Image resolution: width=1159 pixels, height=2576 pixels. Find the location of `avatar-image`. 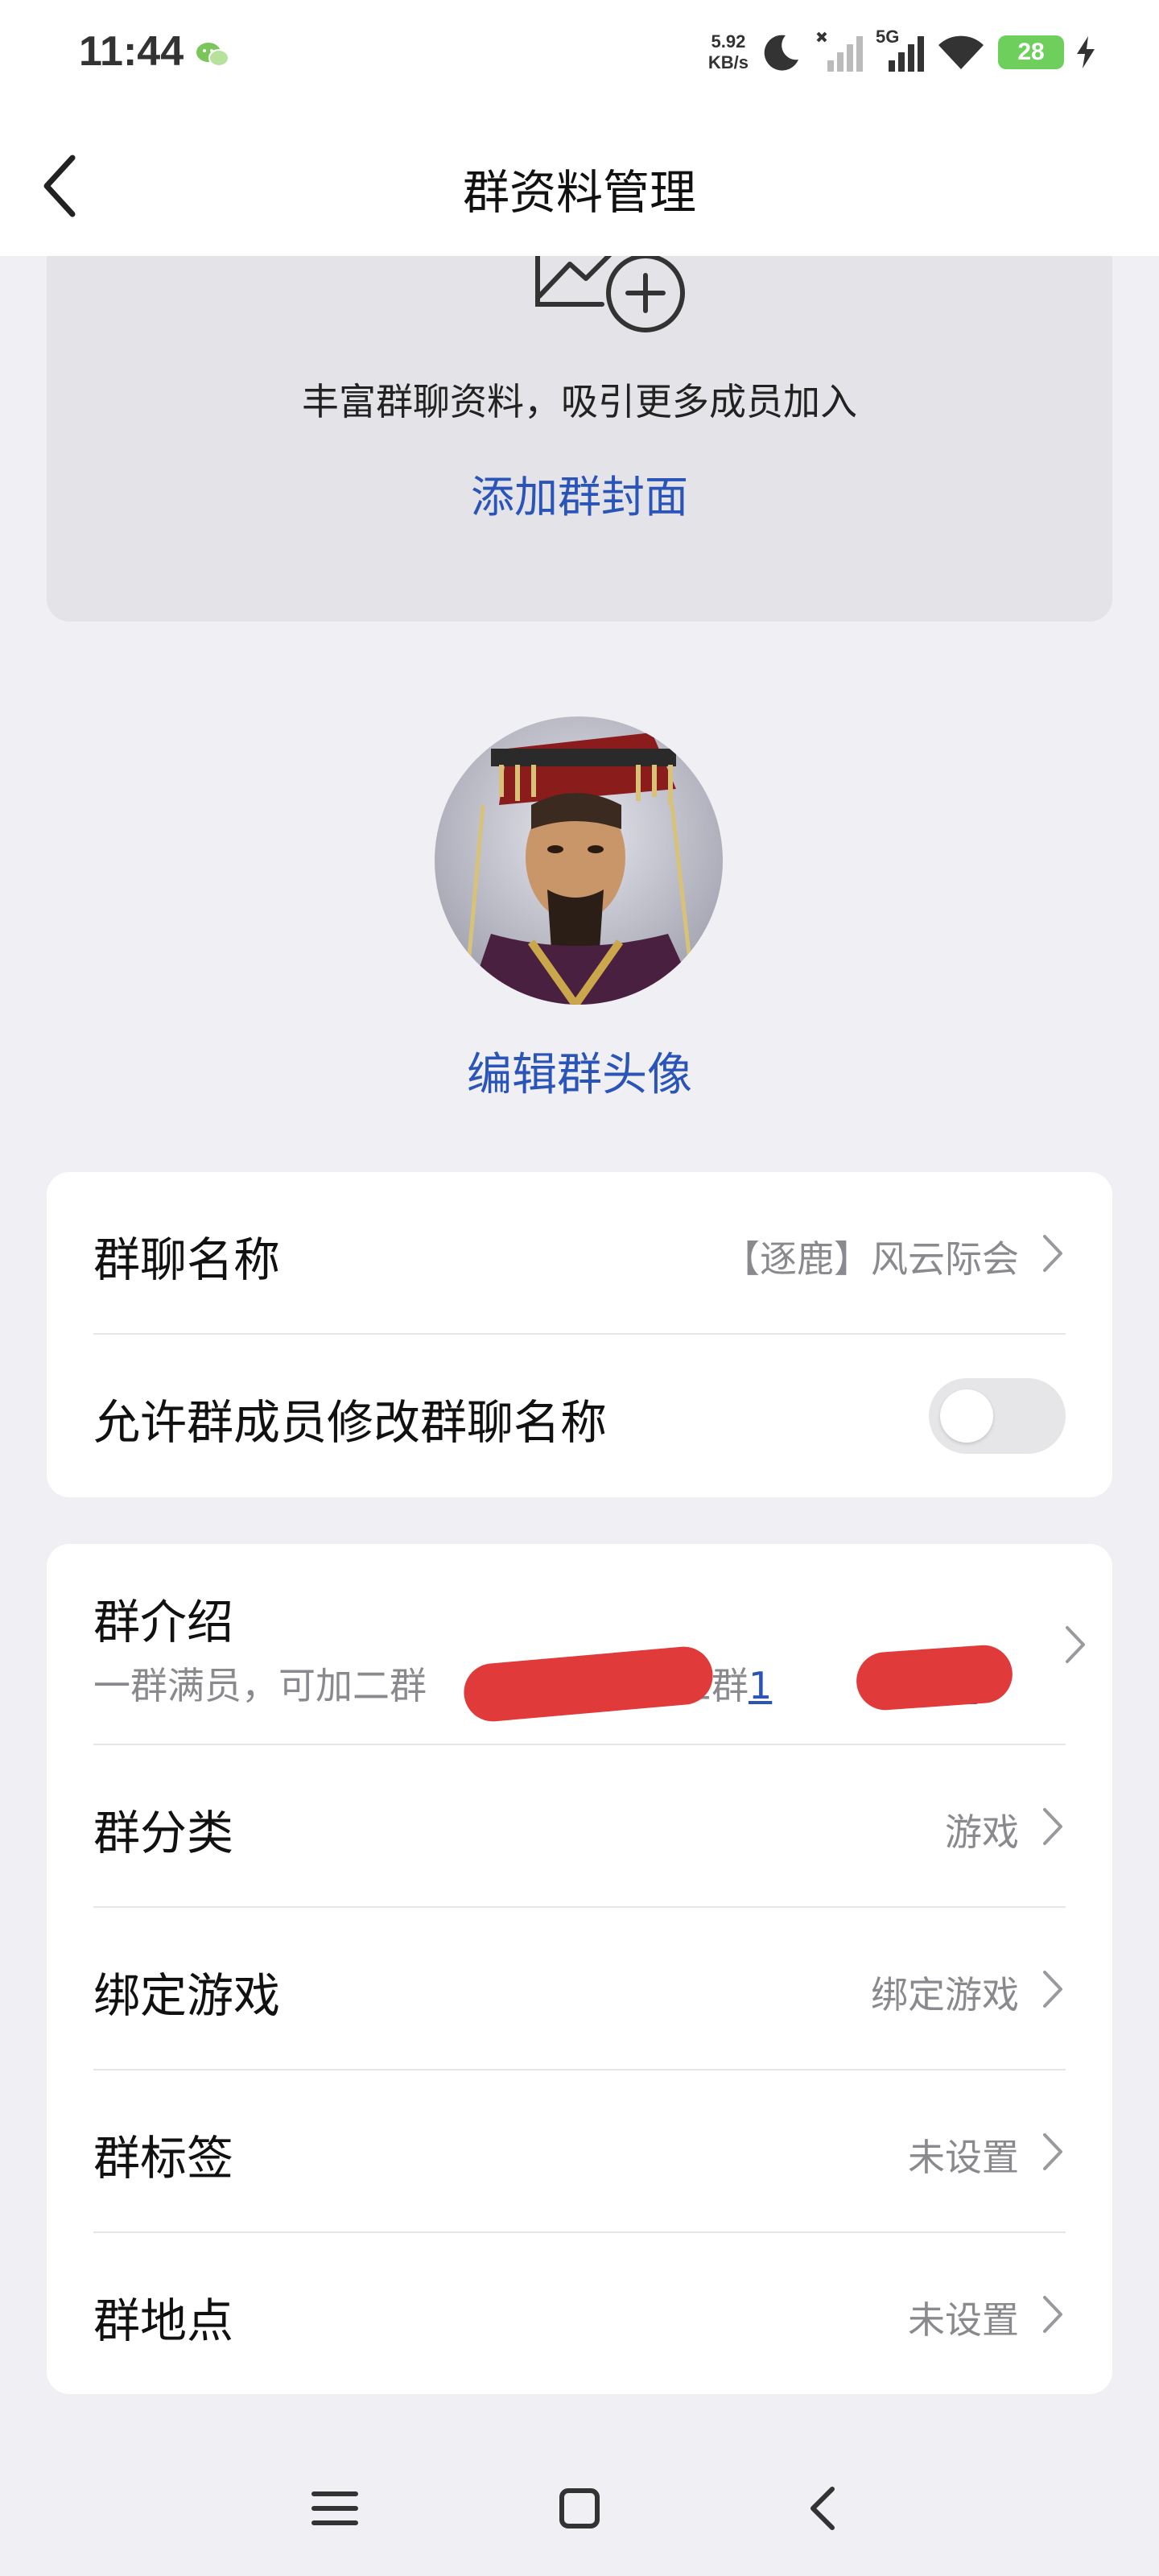

avatar-image is located at coordinates (579, 860).